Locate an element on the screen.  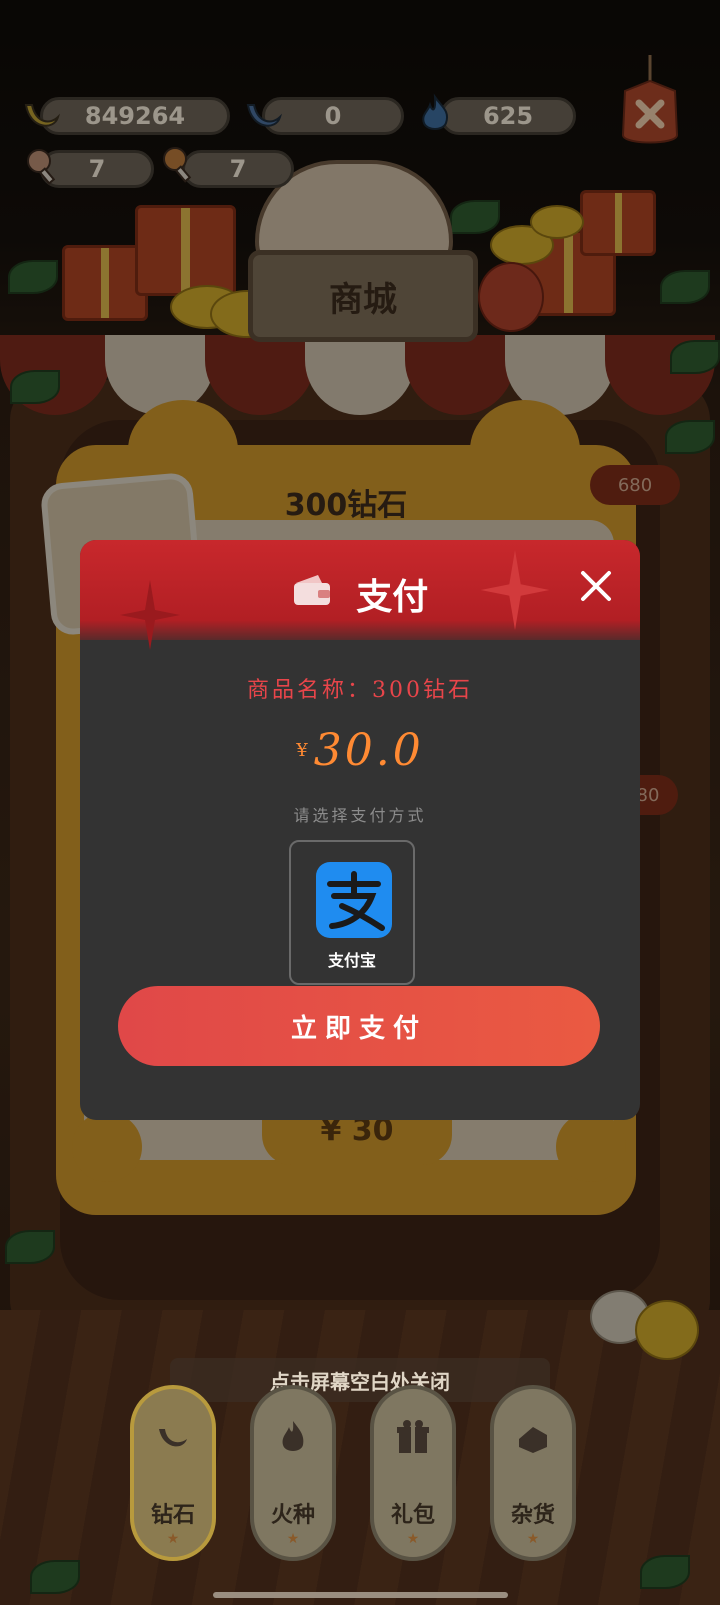
payment-amount: ¥30.0 is located at coordinates (360, 750).